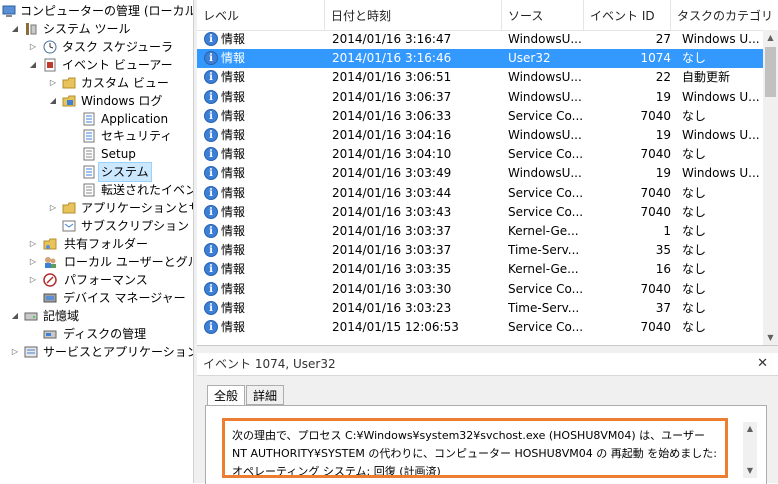 Image resolution: width=778 pixels, height=484 pixels. Describe the element at coordinates (770, 72) in the screenshot. I see `scroll-thumb` at that location.